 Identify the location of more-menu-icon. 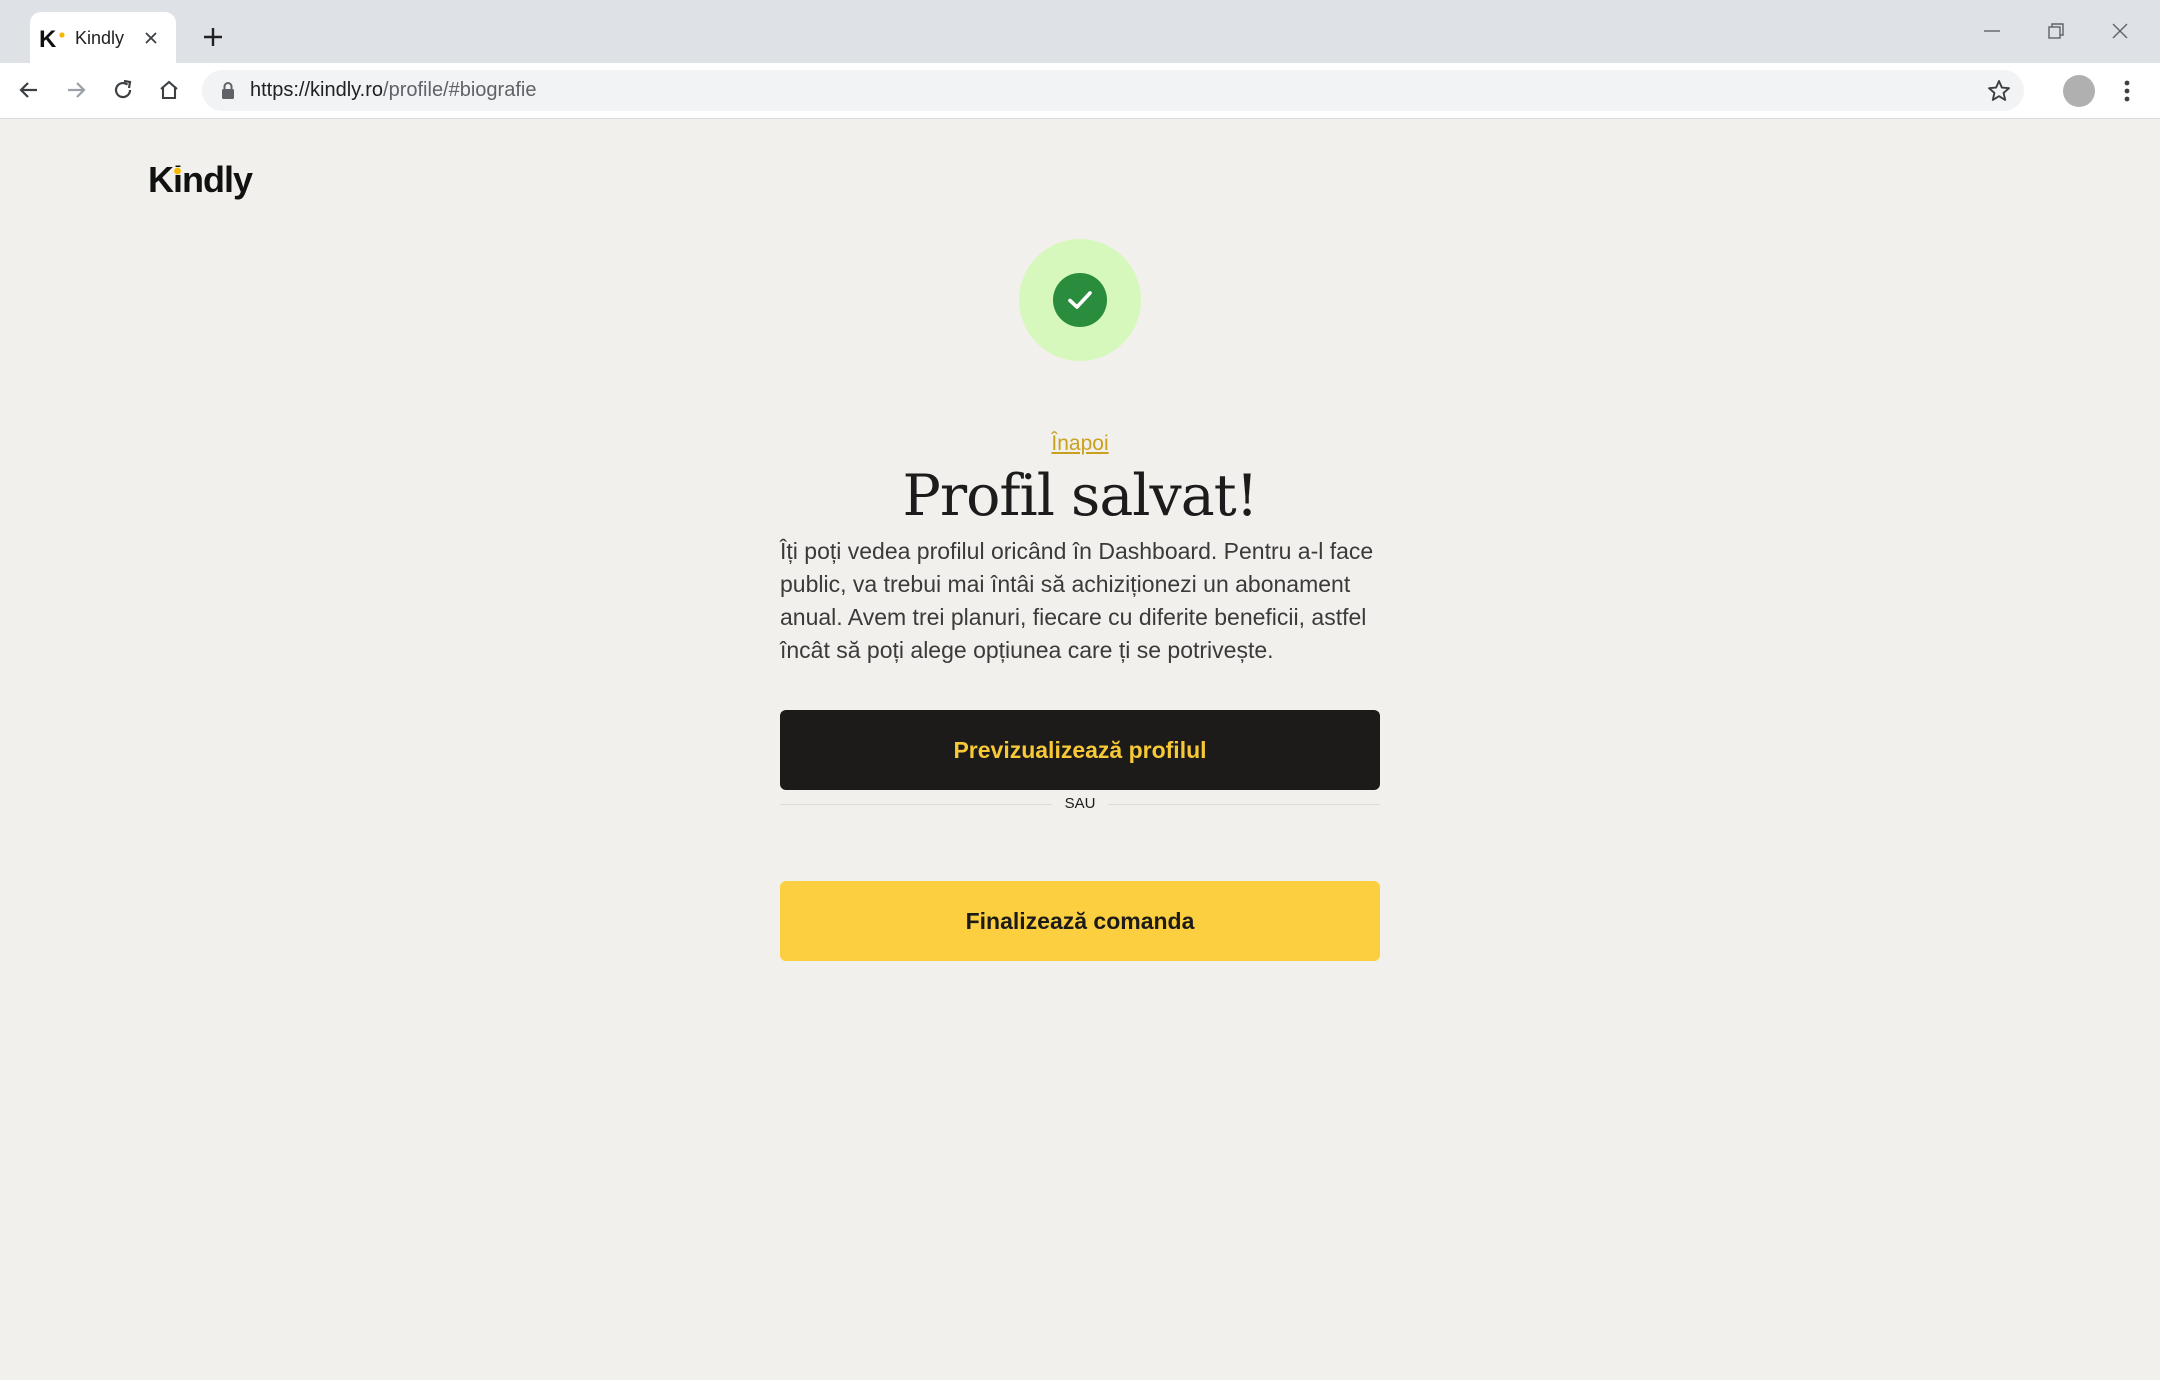
(2127, 91).